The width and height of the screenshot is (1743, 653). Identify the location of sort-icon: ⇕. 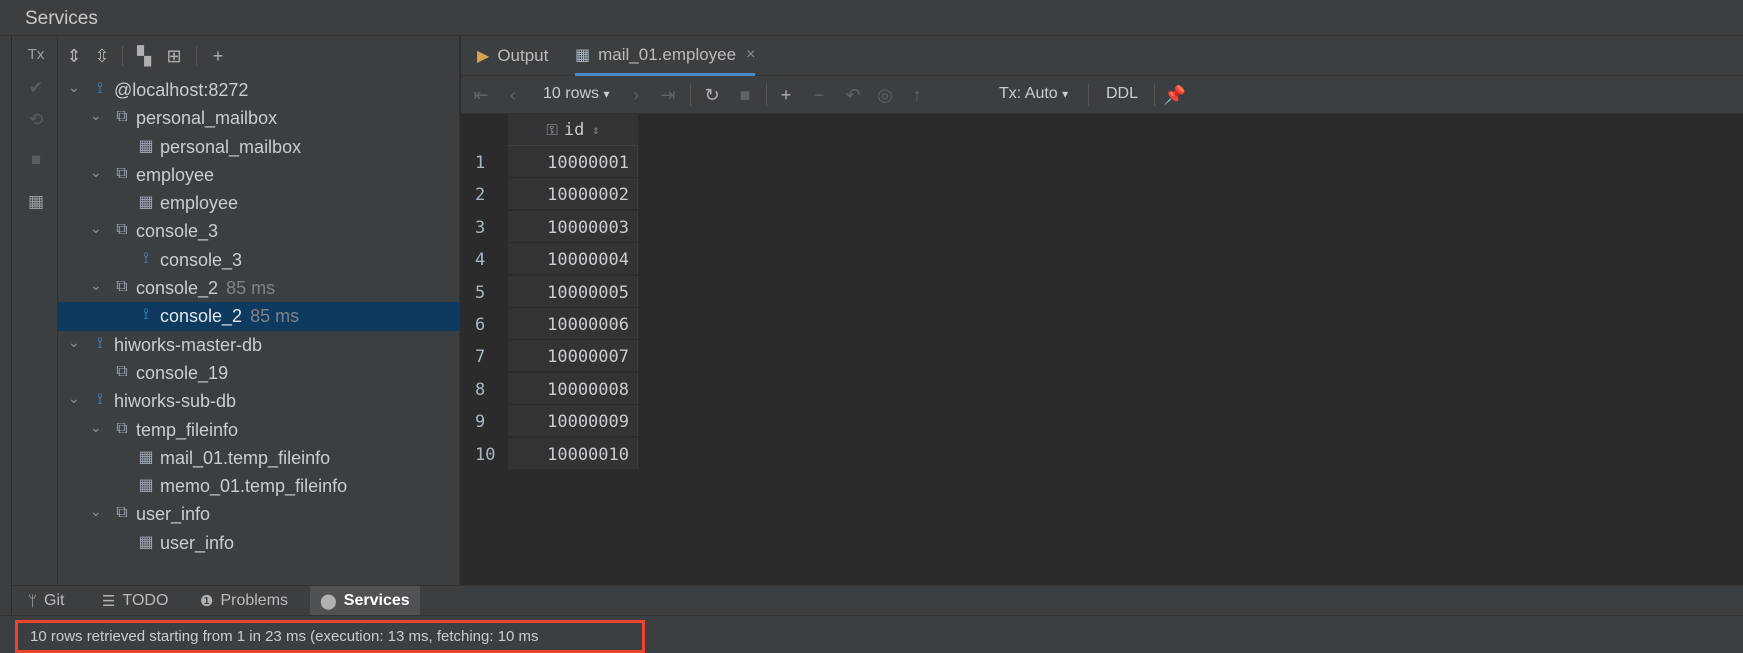
(595, 130).